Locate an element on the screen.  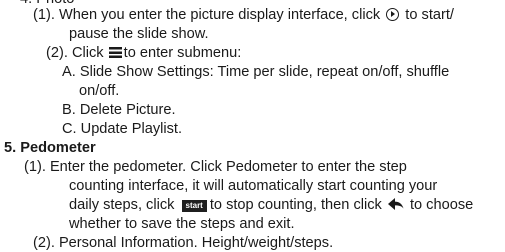
photo-step-2-text: (2). Click is located at coordinates (75, 53).